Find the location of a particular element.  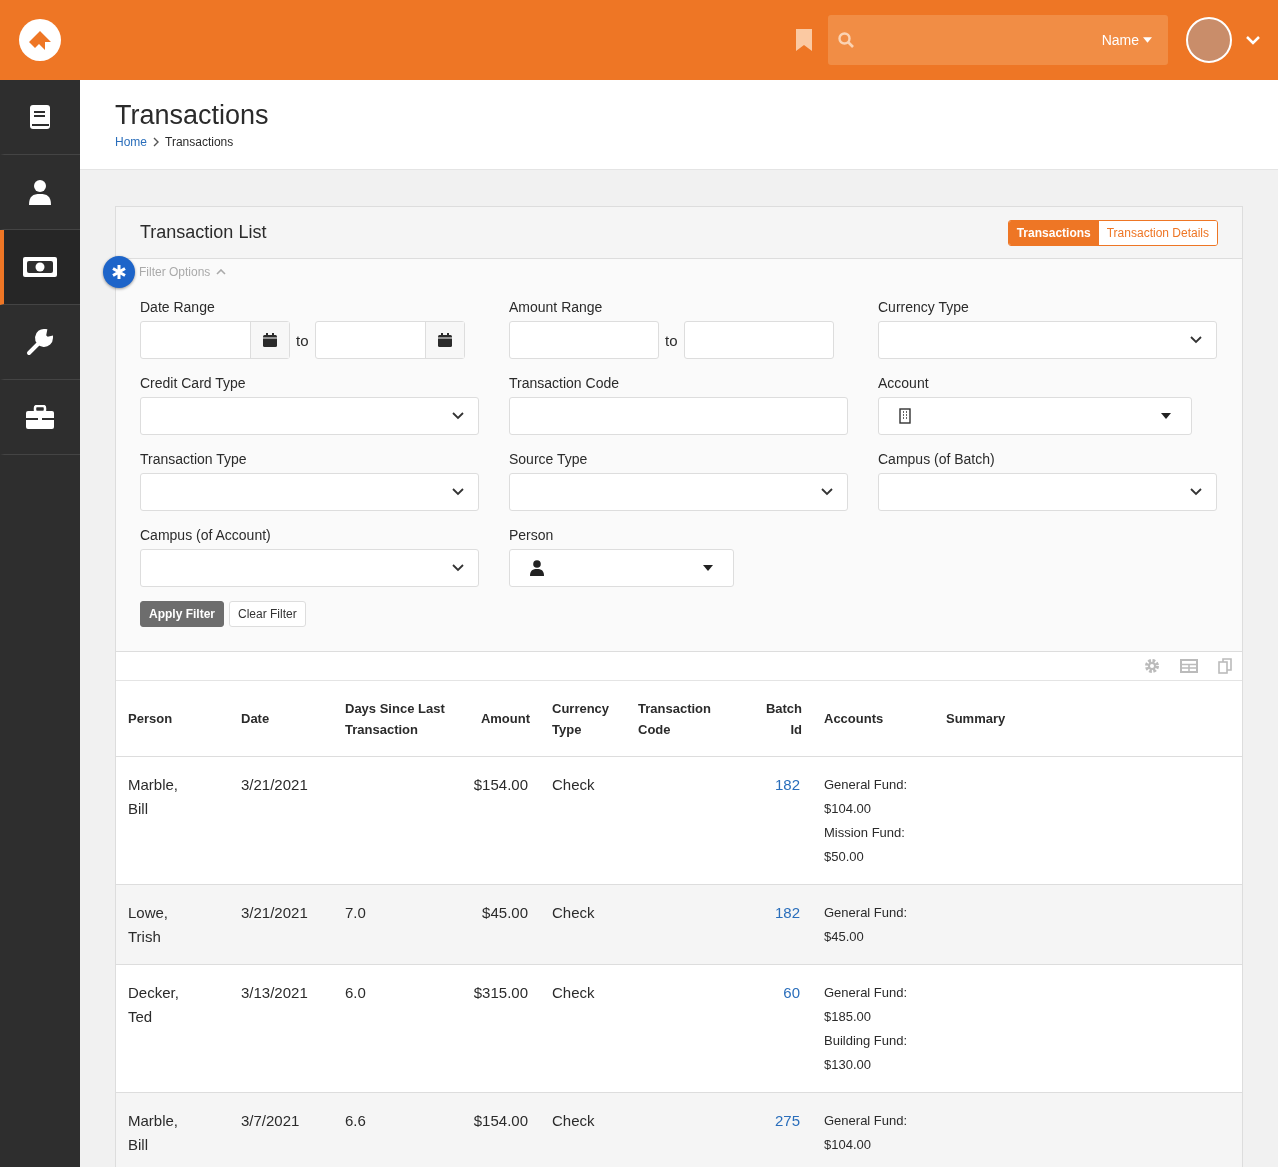

field-label: Person is located at coordinates (532, 535).